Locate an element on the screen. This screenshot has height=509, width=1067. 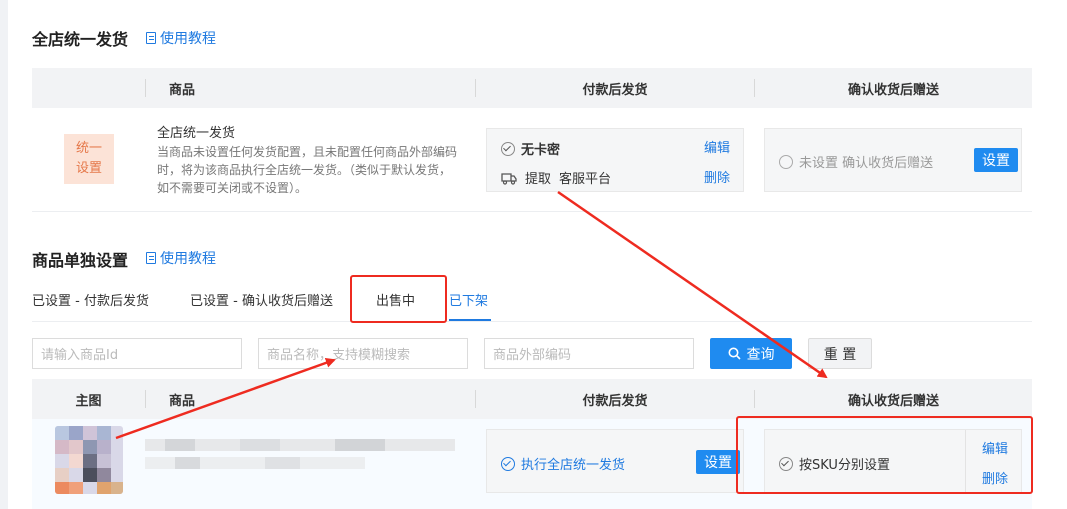
arrow-to-on-sale-tab is located at coordinates (225, 398).